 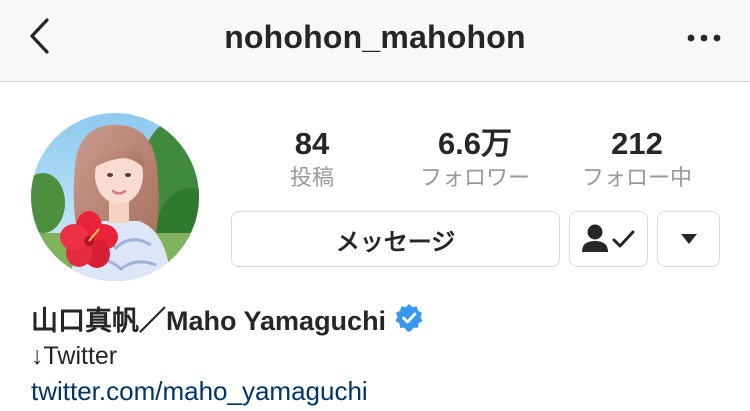 What do you see at coordinates (636, 177) in the screenshot?
I see `stat-following-label: フォロー中` at bounding box center [636, 177].